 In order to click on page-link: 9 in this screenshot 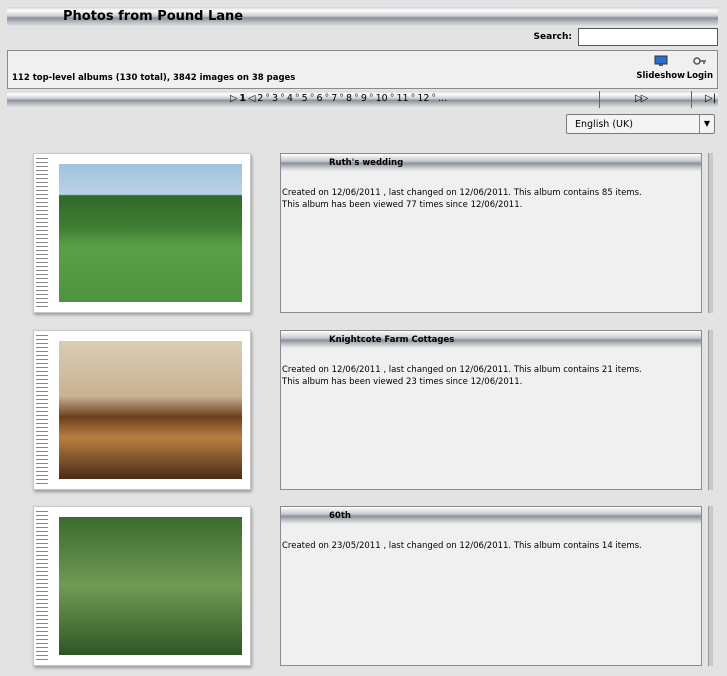, I will do `click(364, 98)`.